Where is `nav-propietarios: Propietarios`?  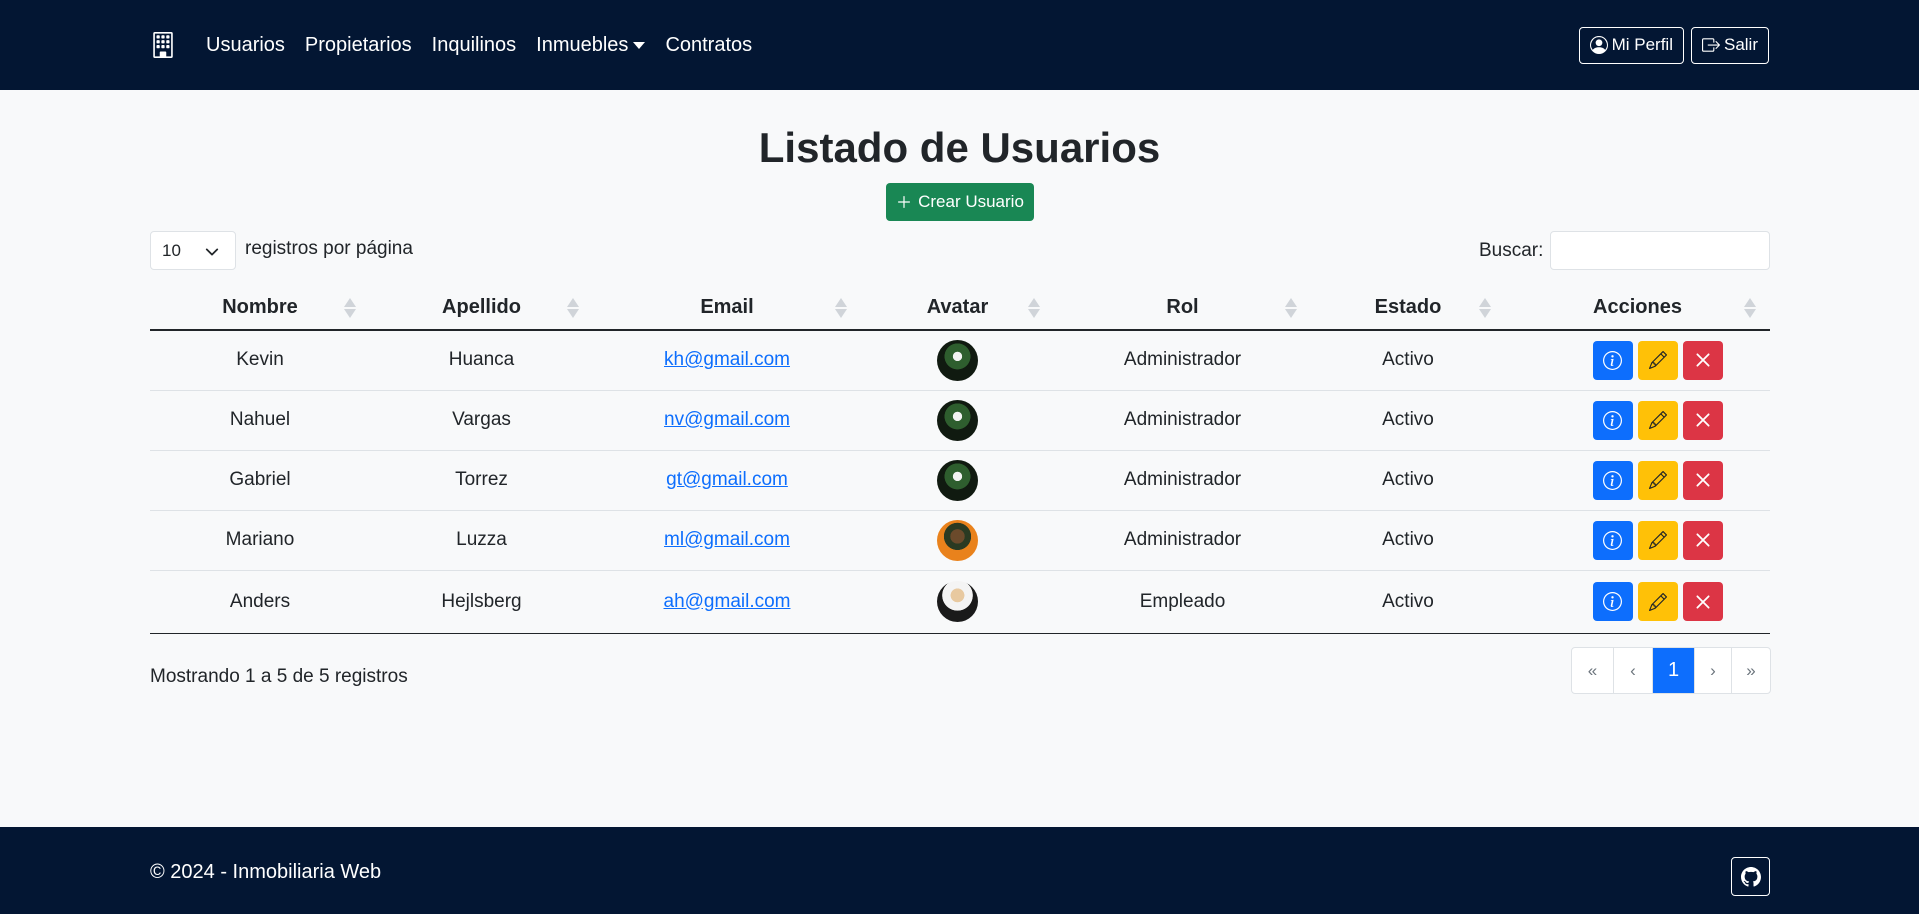 nav-propietarios: Propietarios is located at coordinates (358, 45).